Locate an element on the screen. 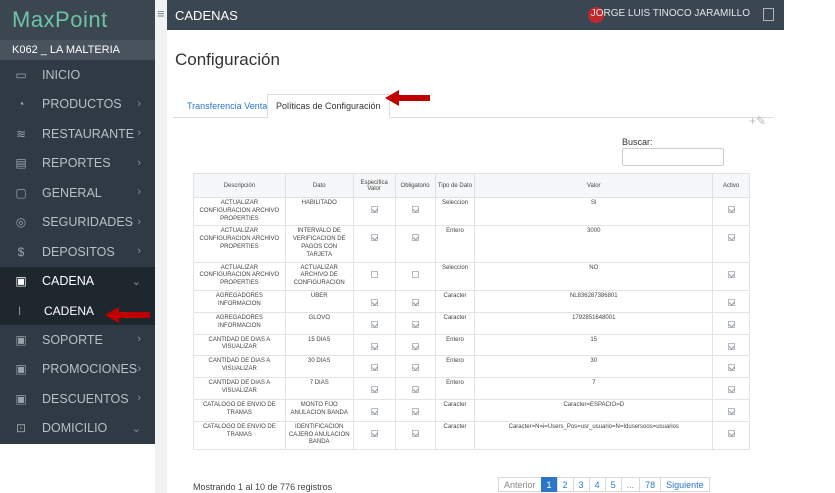 The image size is (835, 493). panel-toggle-icon is located at coordinates (768, 14).